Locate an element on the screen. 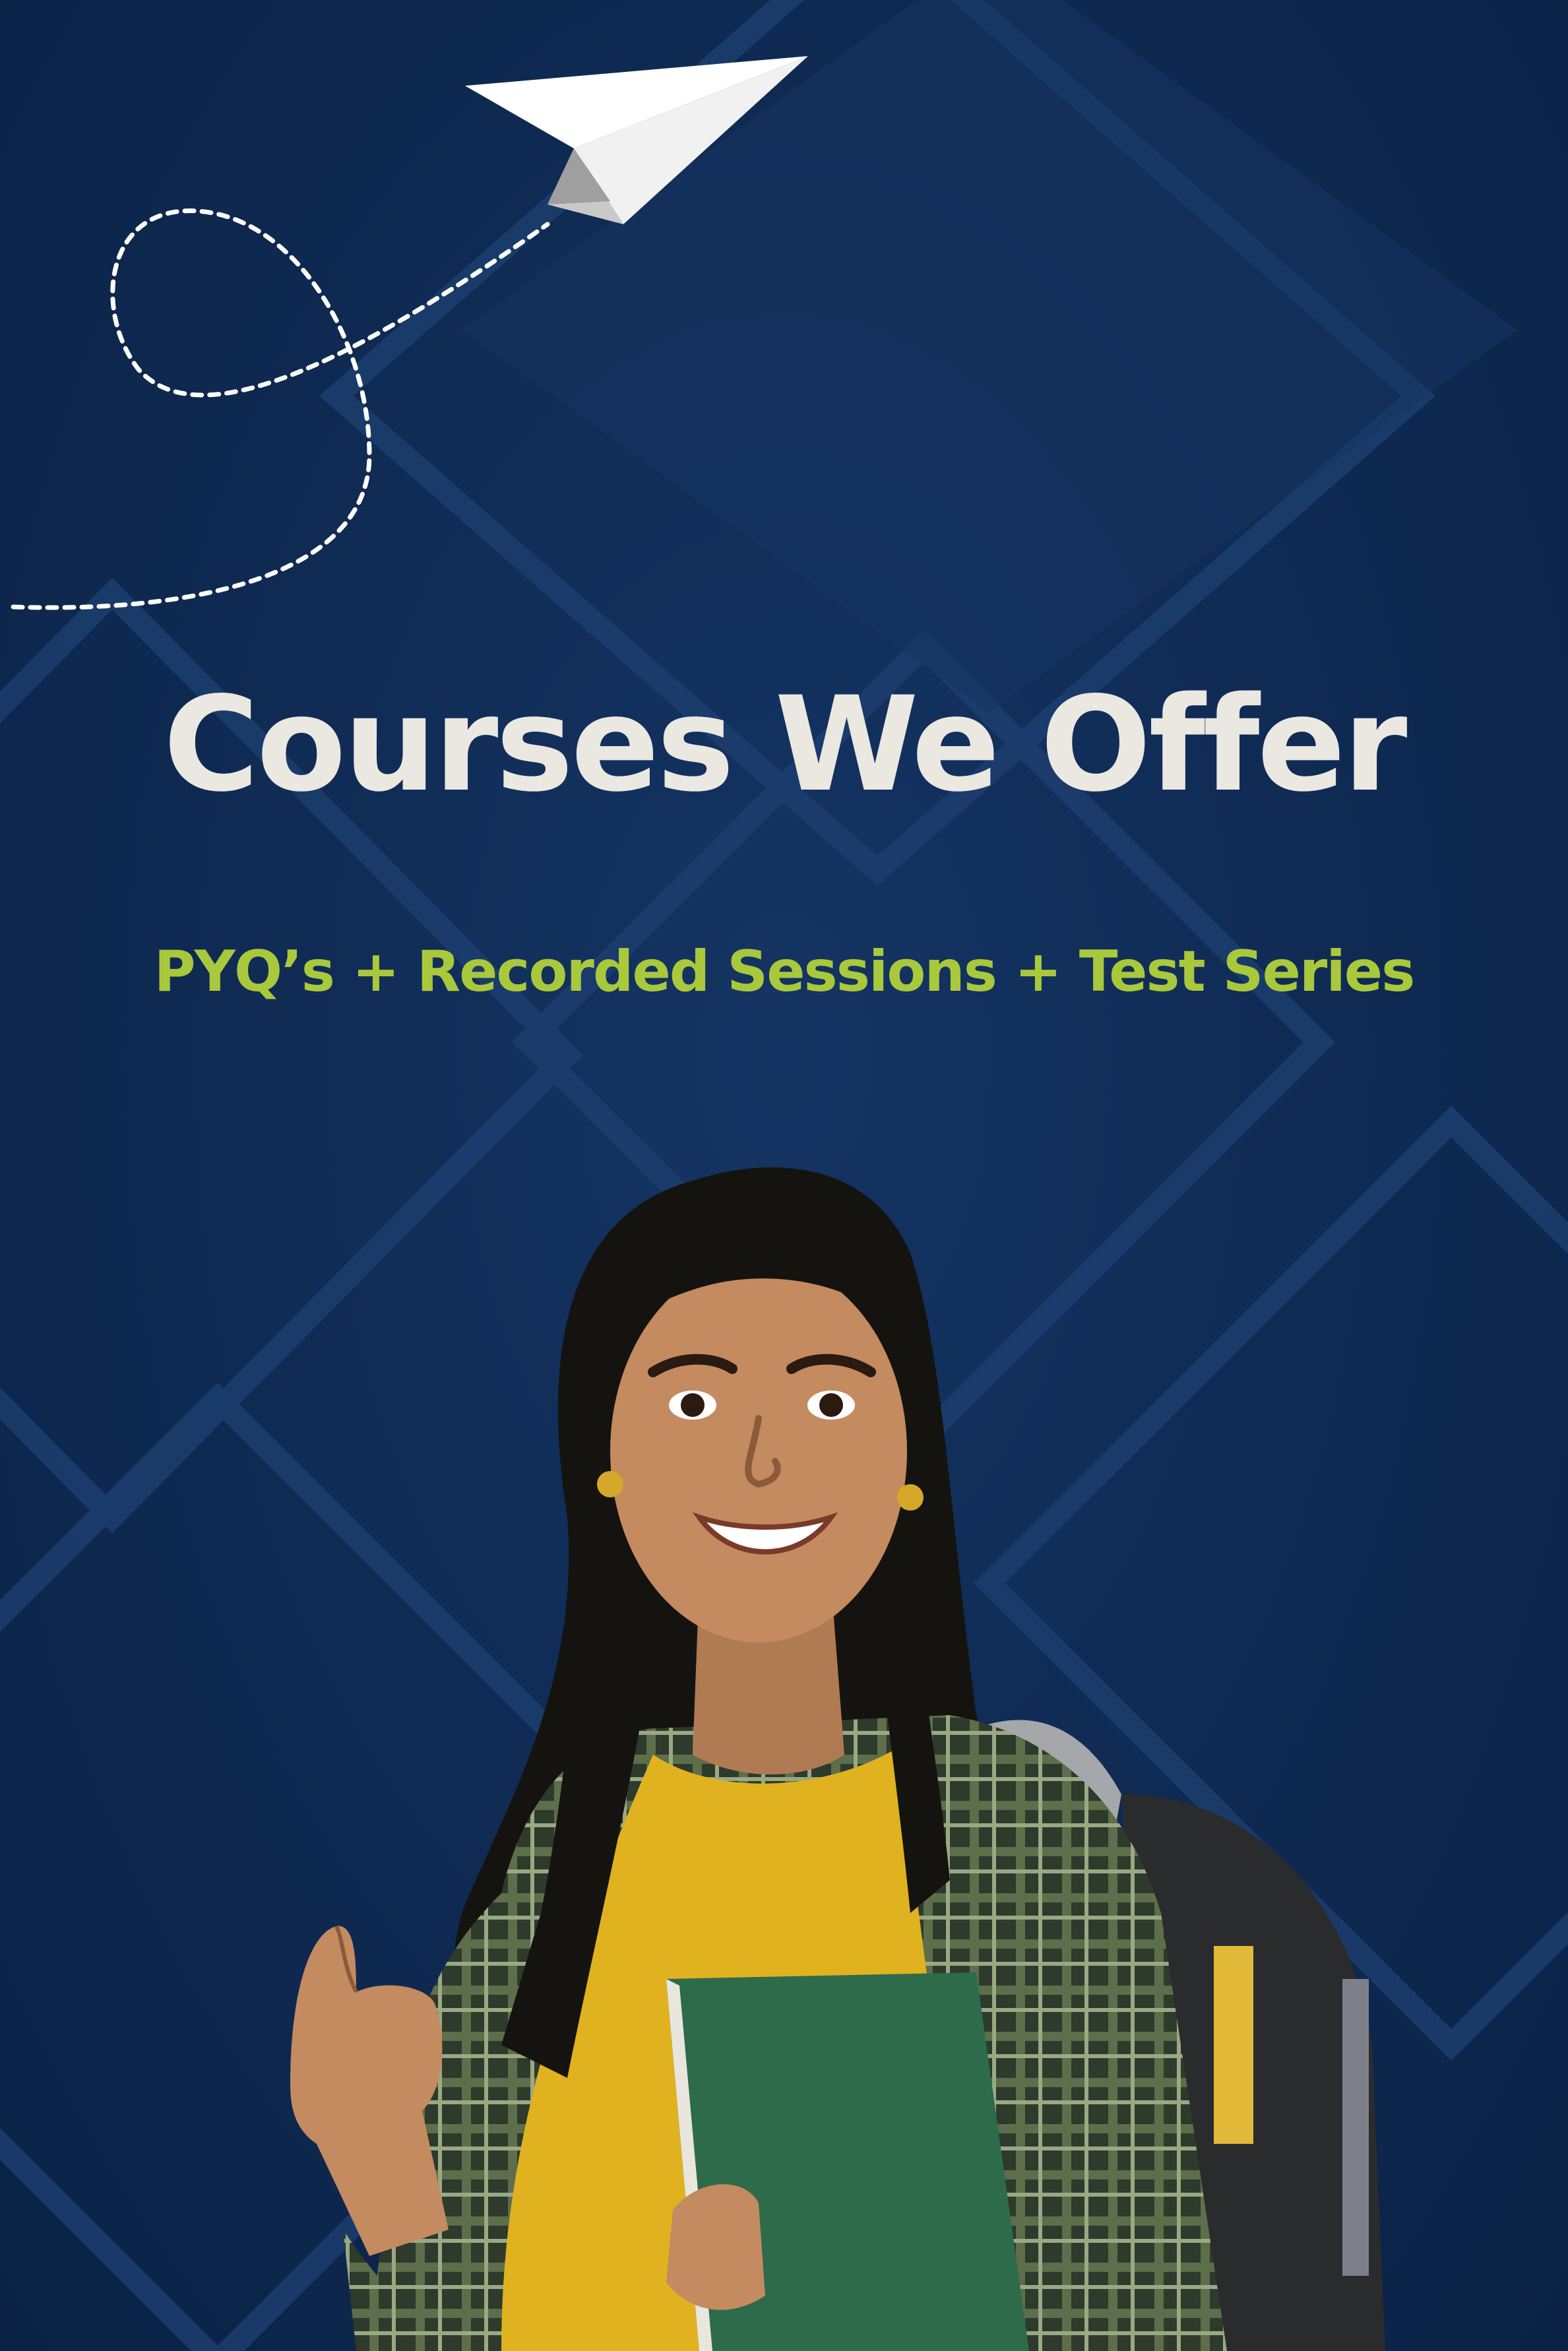 Image resolution: width=1568 pixels, height=2351 pixels. page-title: Courses We Offer is located at coordinates (785, 744).